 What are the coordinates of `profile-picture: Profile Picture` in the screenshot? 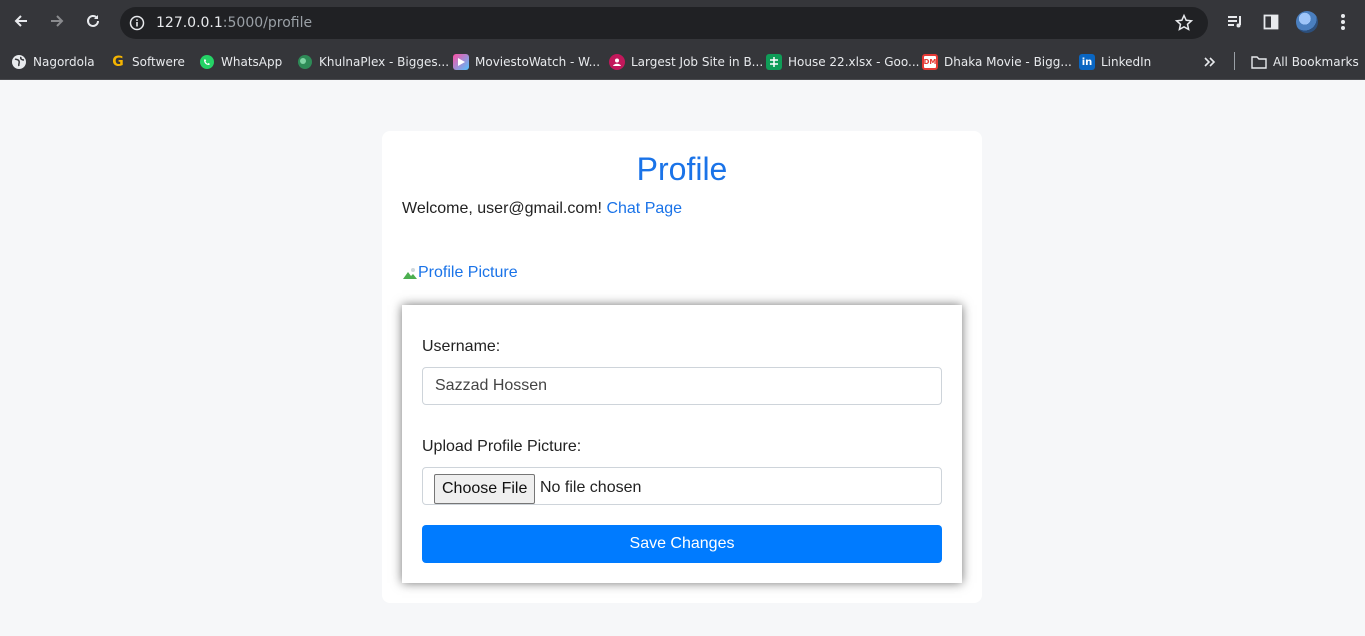 It's located at (460, 273).